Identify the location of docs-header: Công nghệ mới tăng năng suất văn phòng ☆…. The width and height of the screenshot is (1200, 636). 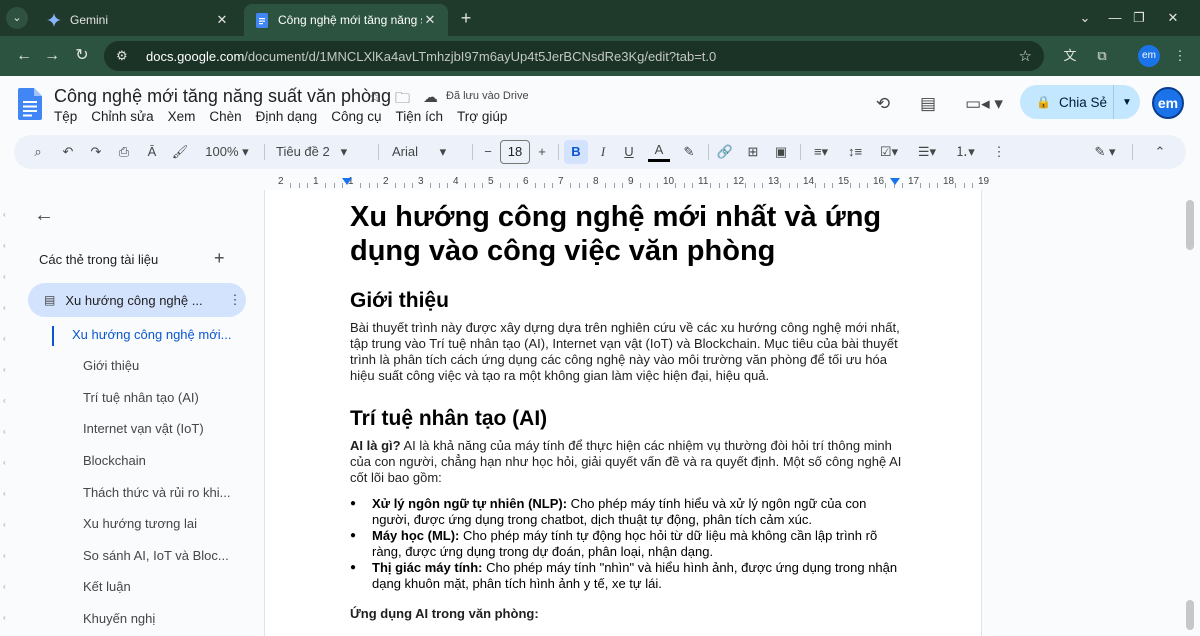
(600, 104).